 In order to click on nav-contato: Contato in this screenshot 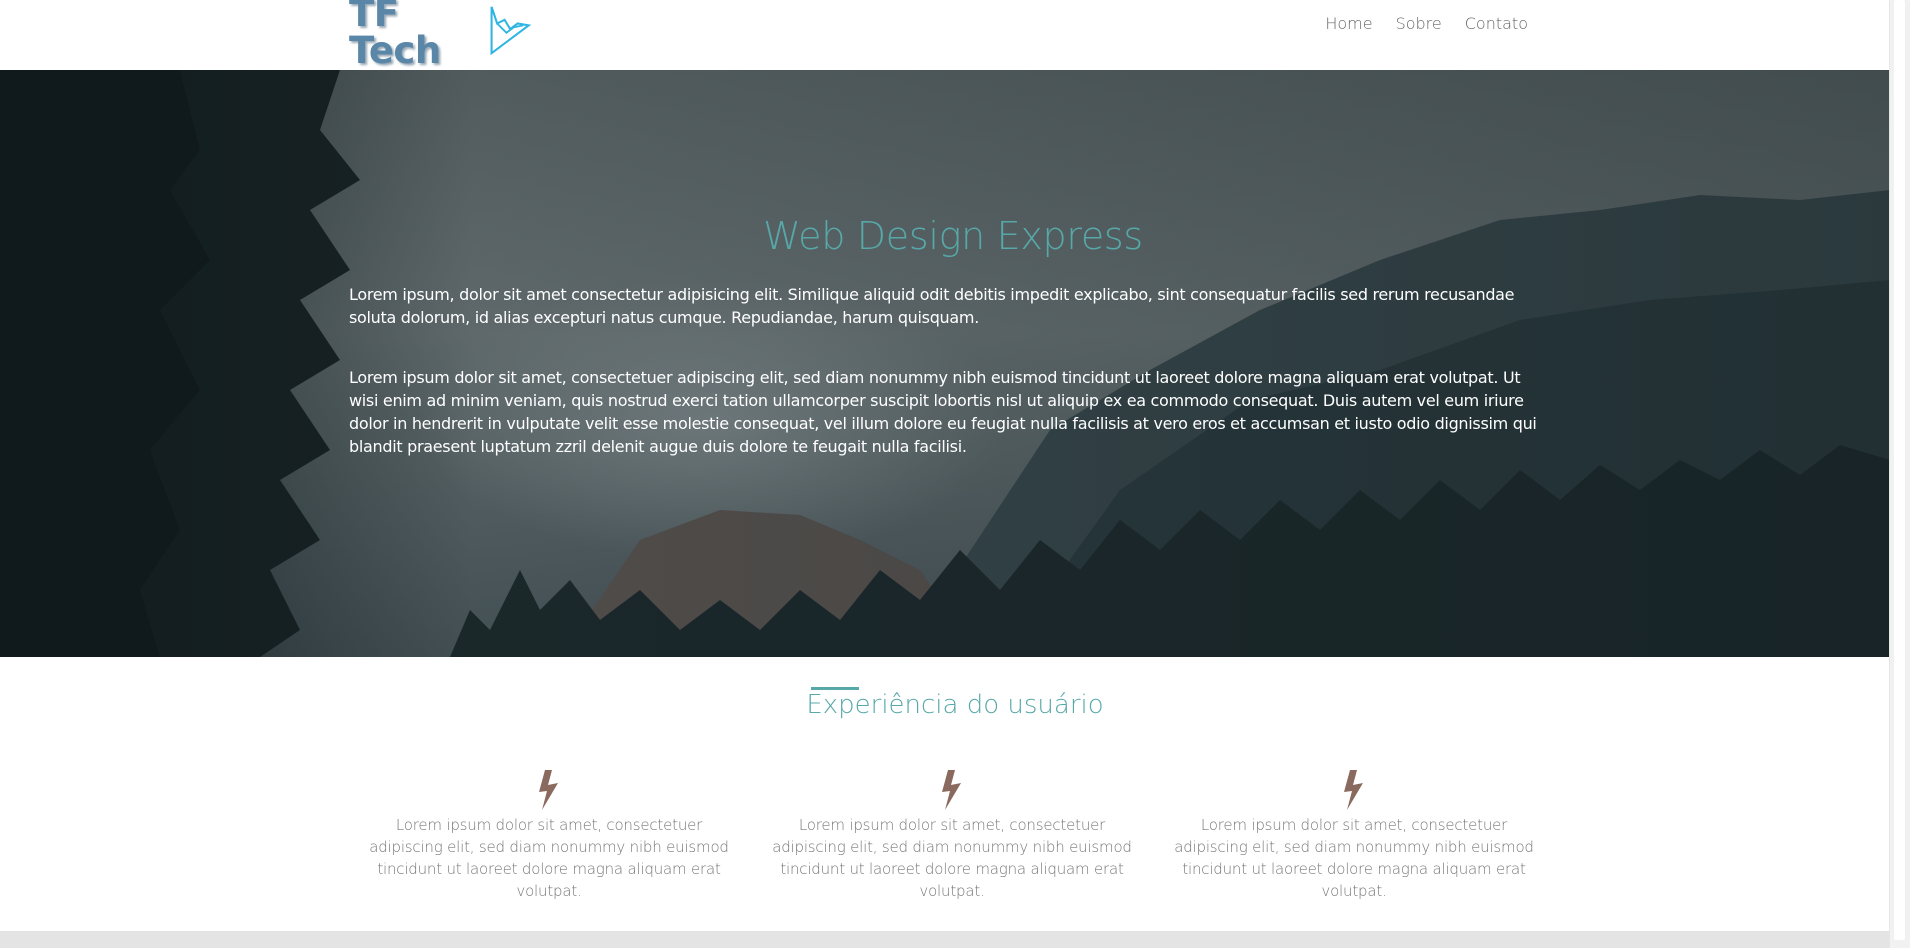, I will do `click(1496, 23)`.